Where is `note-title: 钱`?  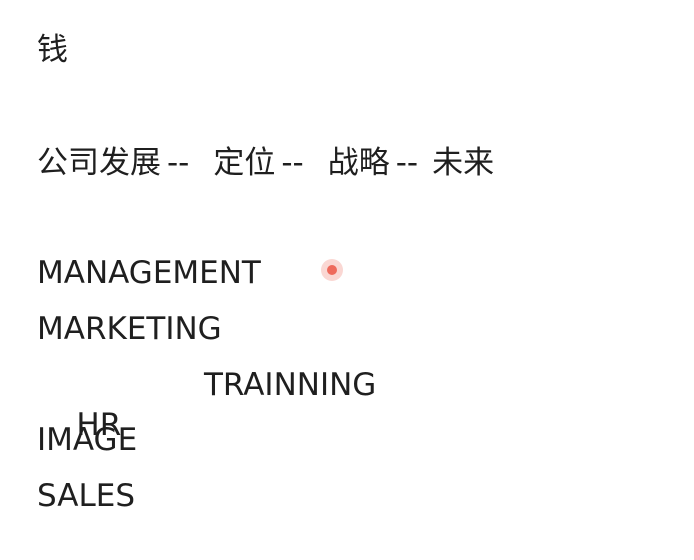 note-title: 钱 is located at coordinates (52, 50).